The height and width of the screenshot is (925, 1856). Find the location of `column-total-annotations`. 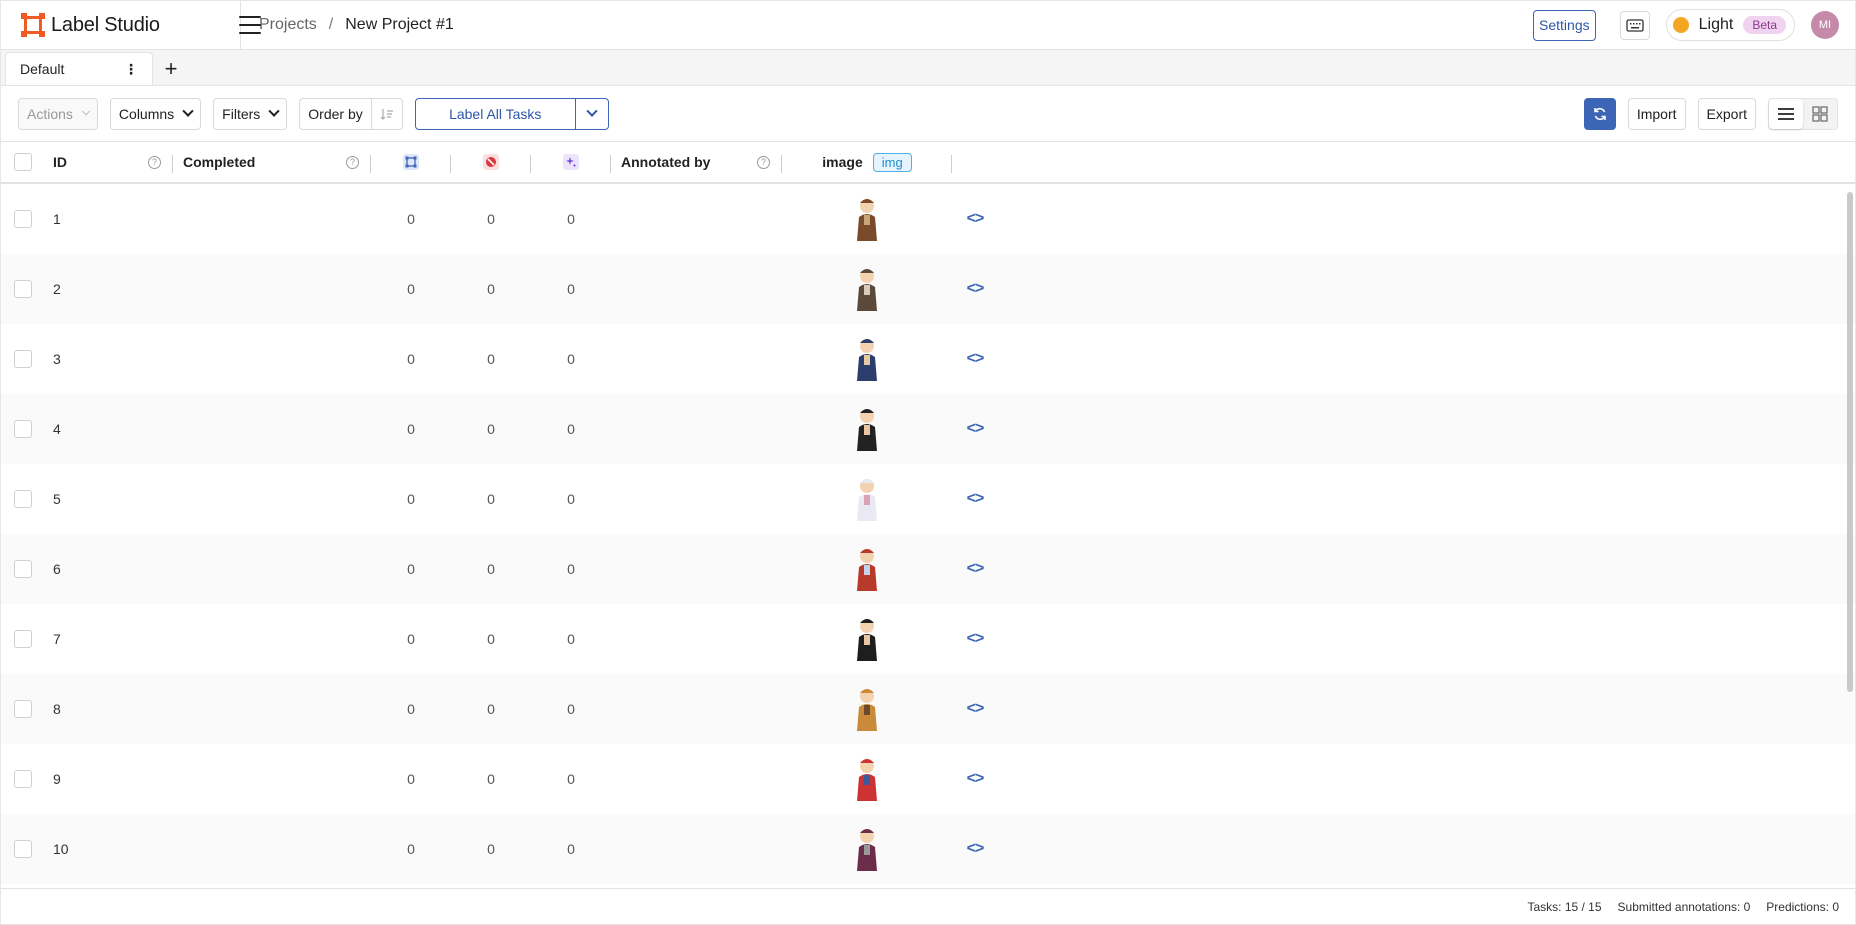

column-total-annotations is located at coordinates (411, 162).